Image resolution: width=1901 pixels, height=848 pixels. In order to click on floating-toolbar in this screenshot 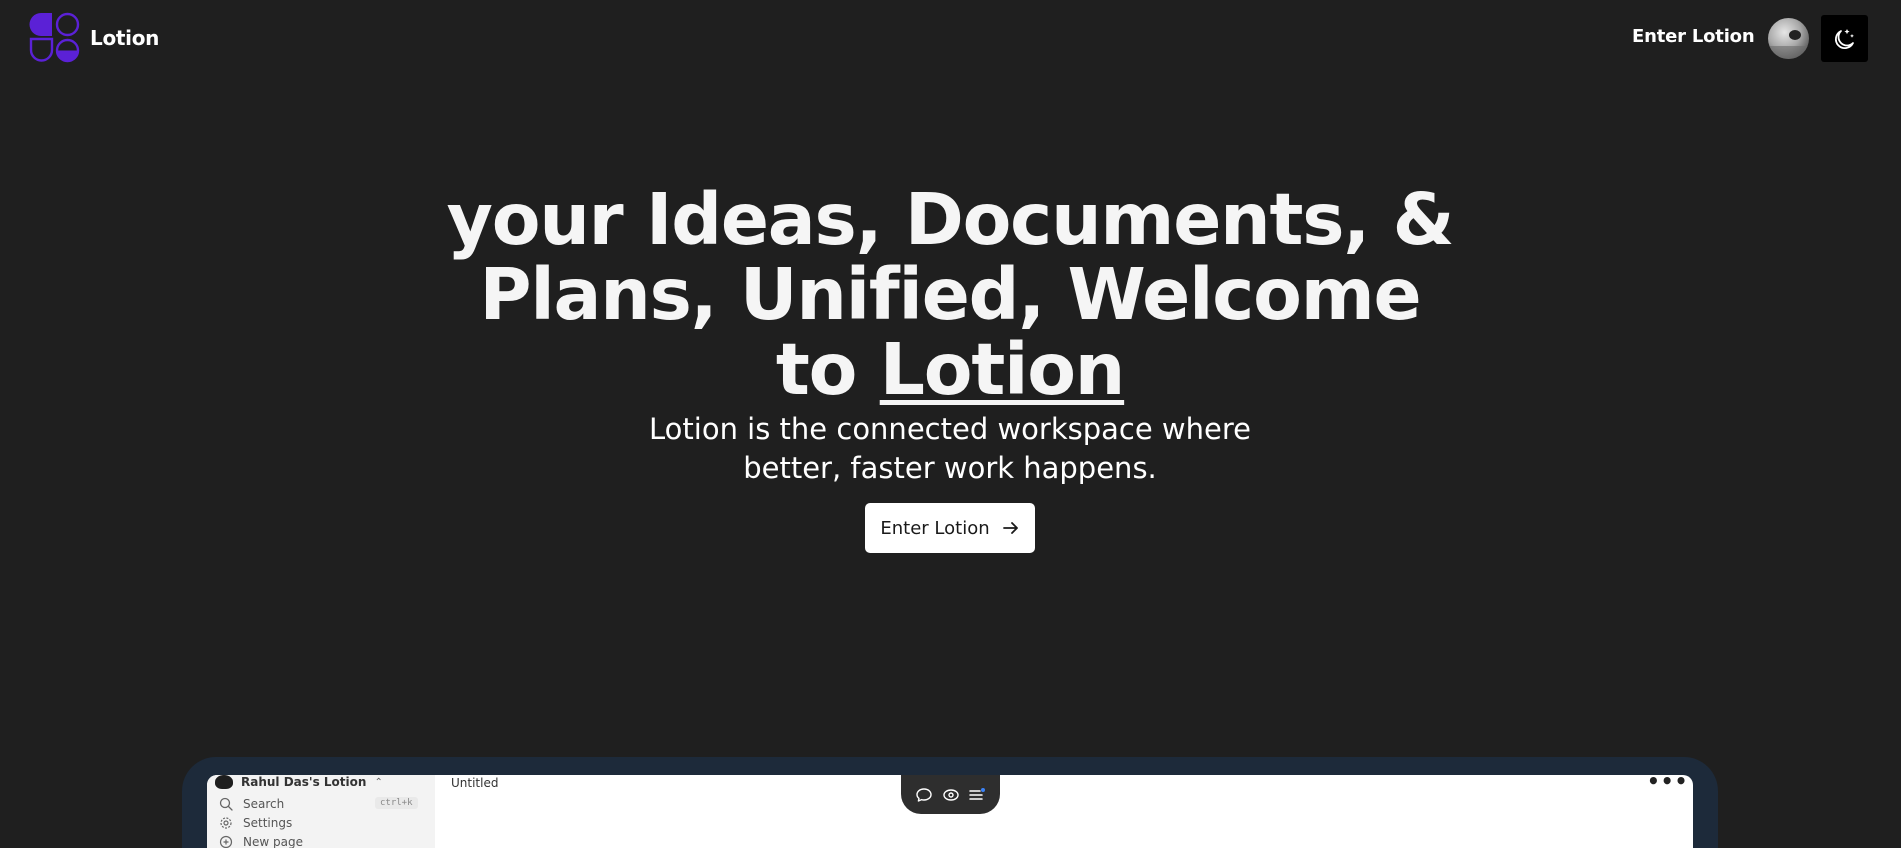, I will do `click(950, 794)`.